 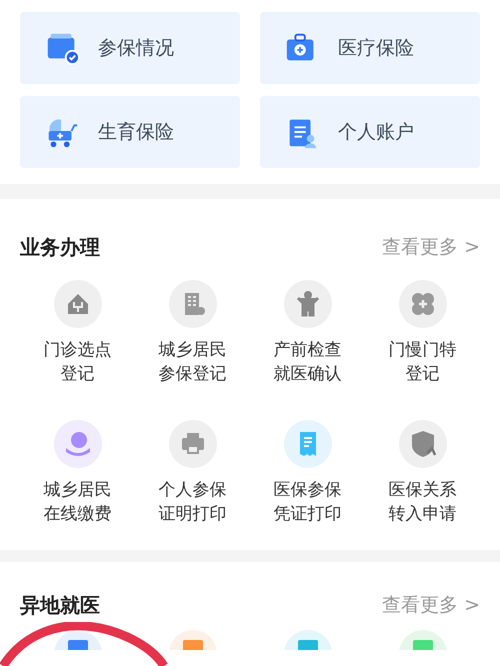 What do you see at coordinates (60, 247) in the screenshot?
I see `section-title: 业务办理` at bounding box center [60, 247].